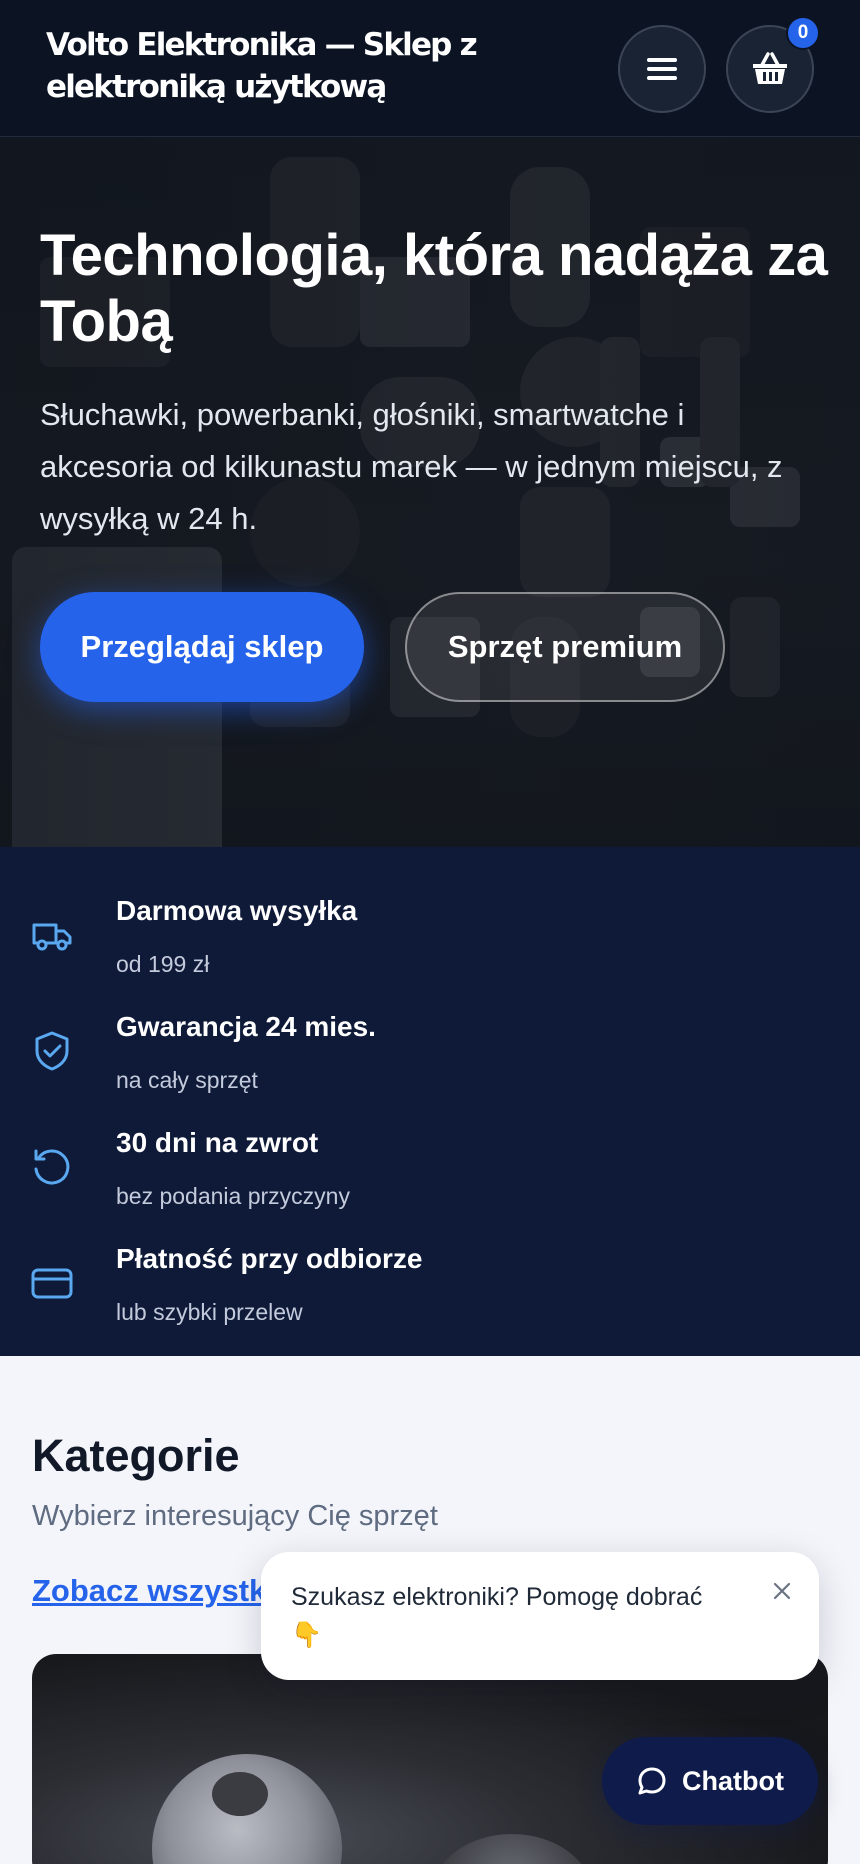 The height and width of the screenshot is (1864, 860). Describe the element at coordinates (162, 1591) in the screenshot. I see `see-all-categories-link: Zobacz wszystkie` at that location.